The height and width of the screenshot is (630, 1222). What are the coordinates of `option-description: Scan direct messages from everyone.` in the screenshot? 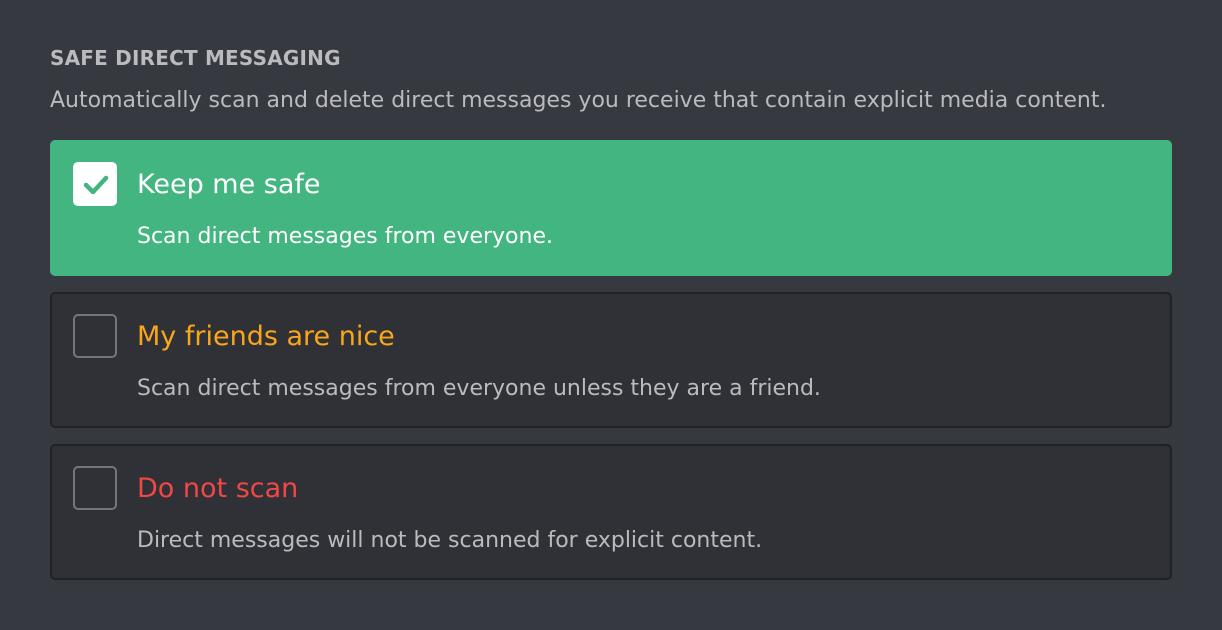 It's located at (345, 236).